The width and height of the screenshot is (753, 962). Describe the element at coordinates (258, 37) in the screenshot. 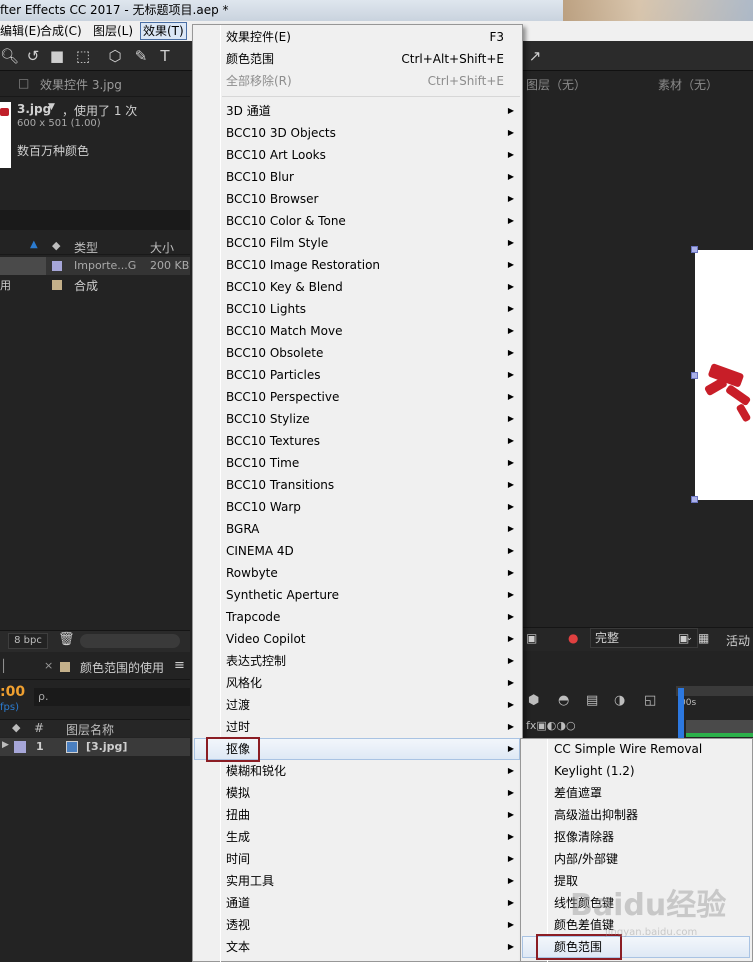

I see `menu-item-effect-controls: 效果控件(E)` at that location.